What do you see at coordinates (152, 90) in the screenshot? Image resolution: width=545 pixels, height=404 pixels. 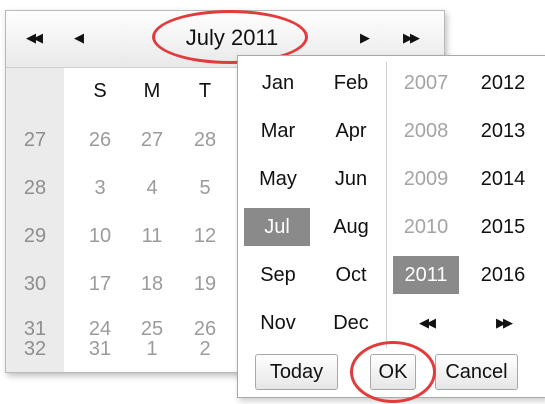 I see `weekday-header: M` at bounding box center [152, 90].